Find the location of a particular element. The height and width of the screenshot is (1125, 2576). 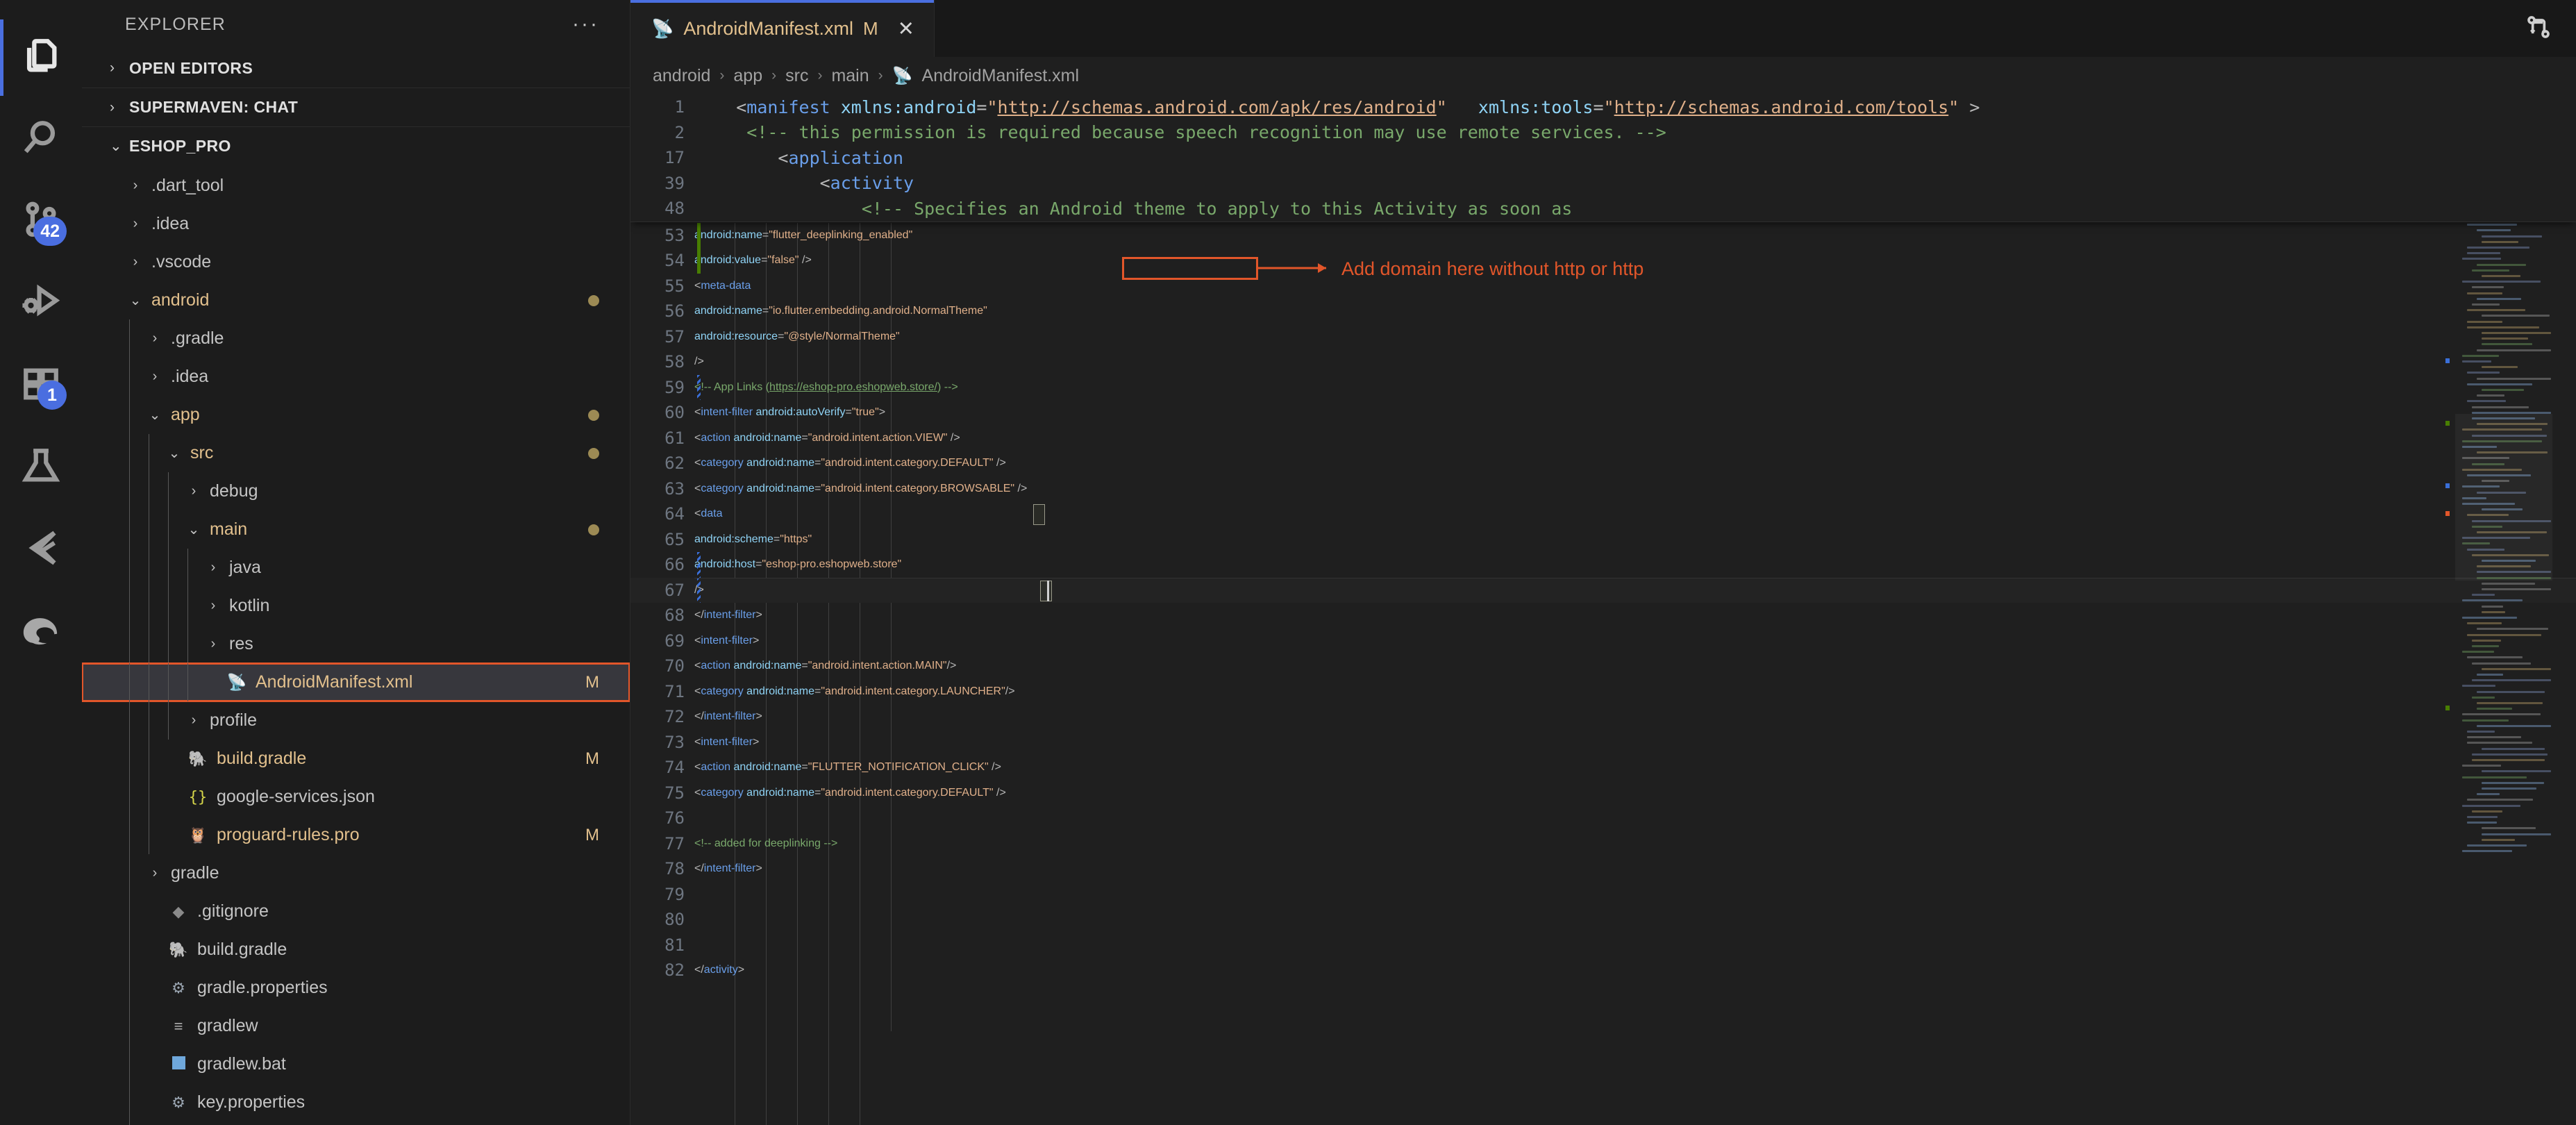

code-line: 77 <!-- added for deeplinking --> is located at coordinates (1603, 844).